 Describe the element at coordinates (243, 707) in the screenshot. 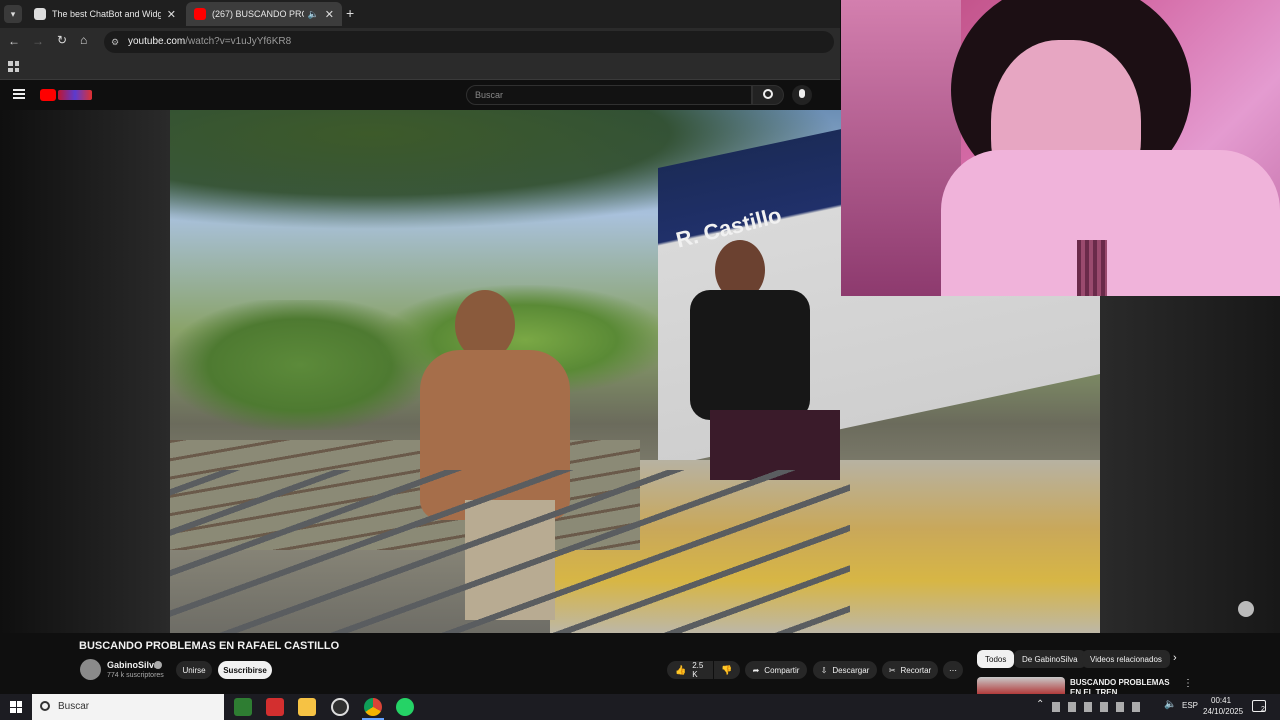

I see `phone-app-icon` at that location.